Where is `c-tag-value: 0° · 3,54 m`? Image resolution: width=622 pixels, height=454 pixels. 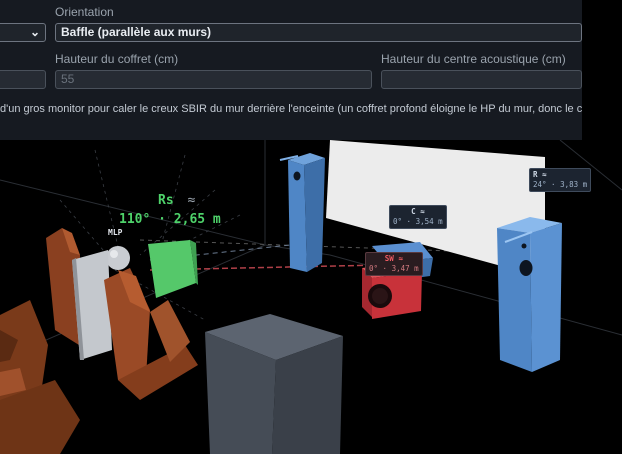
c-tag-value: 0° · 3,54 m is located at coordinates (418, 221).